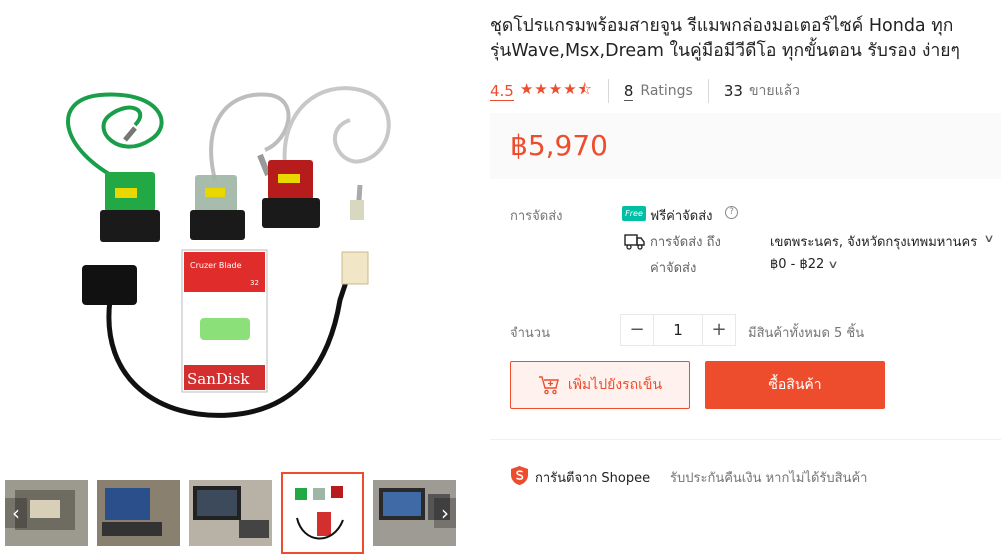  Describe the element at coordinates (502, 91) in the screenshot. I see `rating-value: 4.5` at that location.